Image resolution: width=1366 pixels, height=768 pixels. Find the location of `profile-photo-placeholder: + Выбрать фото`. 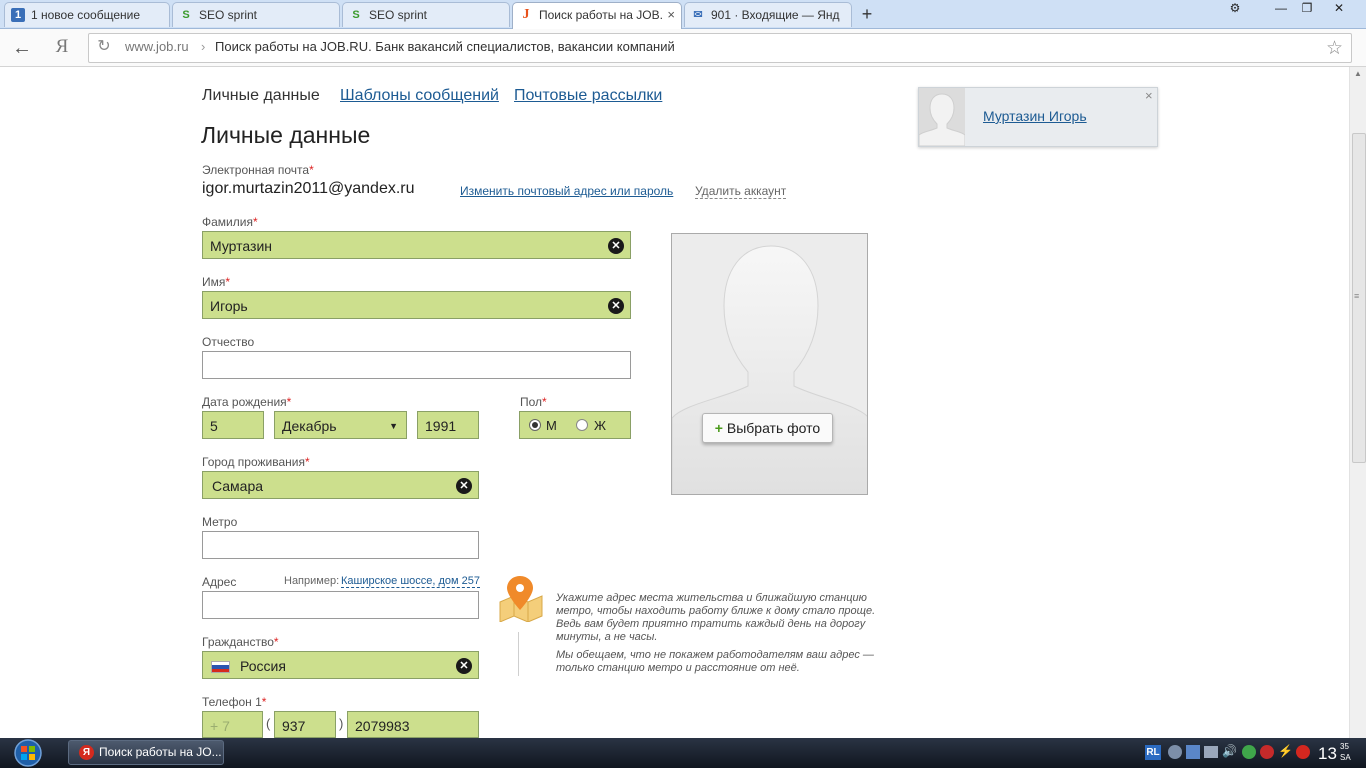

profile-photo-placeholder: + Выбрать фото is located at coordinates (769, 364).